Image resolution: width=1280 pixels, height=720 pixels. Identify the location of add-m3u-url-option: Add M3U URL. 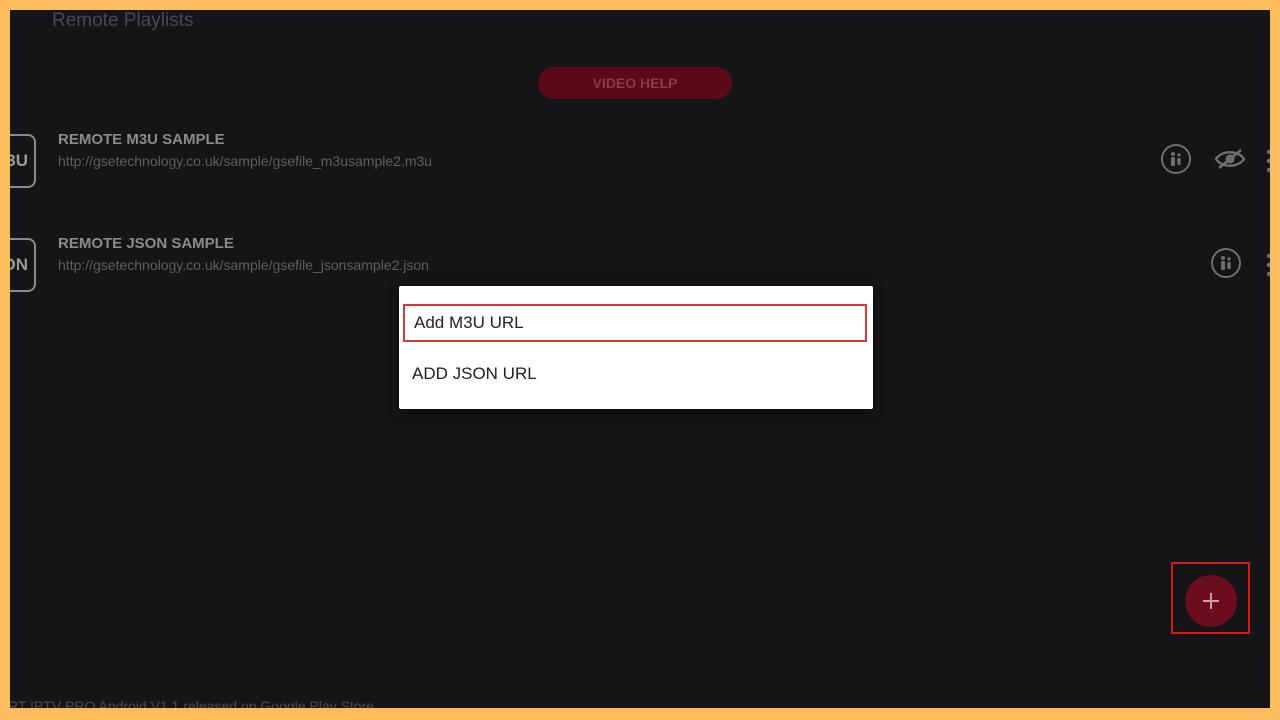
(635, 323).